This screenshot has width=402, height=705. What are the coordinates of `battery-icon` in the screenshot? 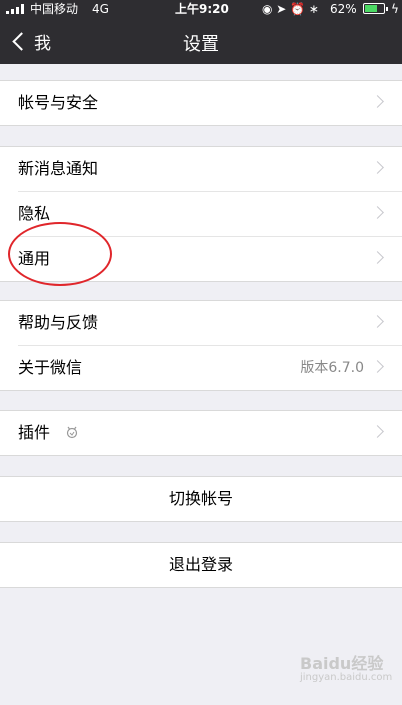 It's located at (375, 8).